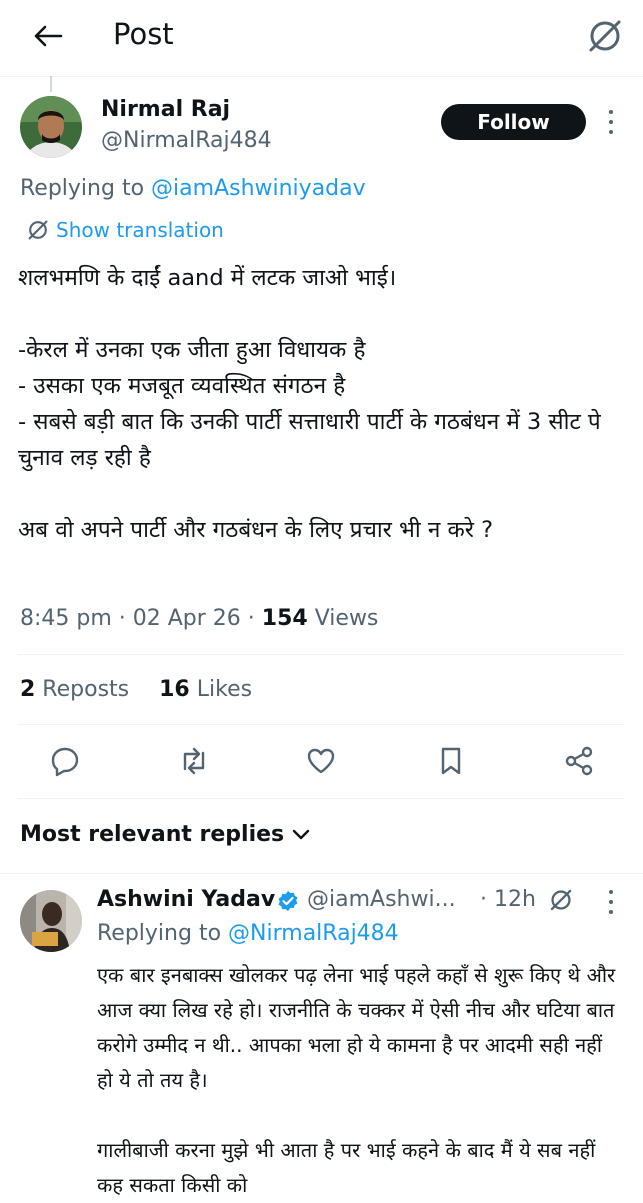 This screenshot has height=1203, width=643. Describe the element at coordinates (611, 122) in the screenshot. I see `more-options-icon` at that location.